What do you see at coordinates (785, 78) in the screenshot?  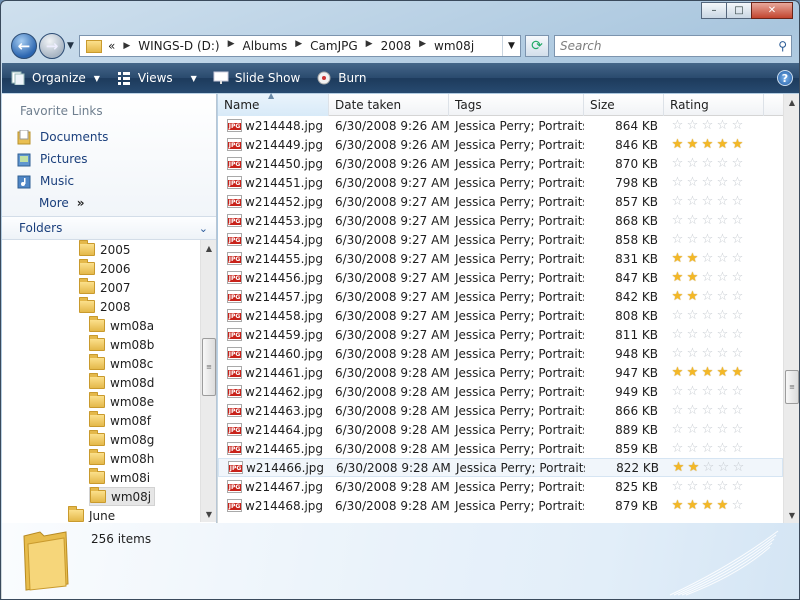 I see `help-button: ?` at bounding box center [785, 78].